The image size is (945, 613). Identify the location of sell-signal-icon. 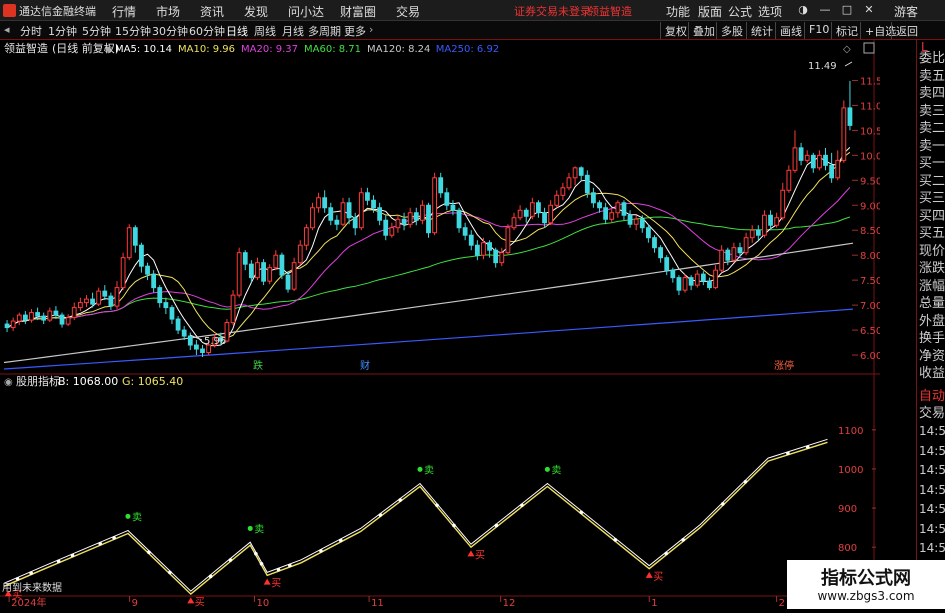
(128, 516).